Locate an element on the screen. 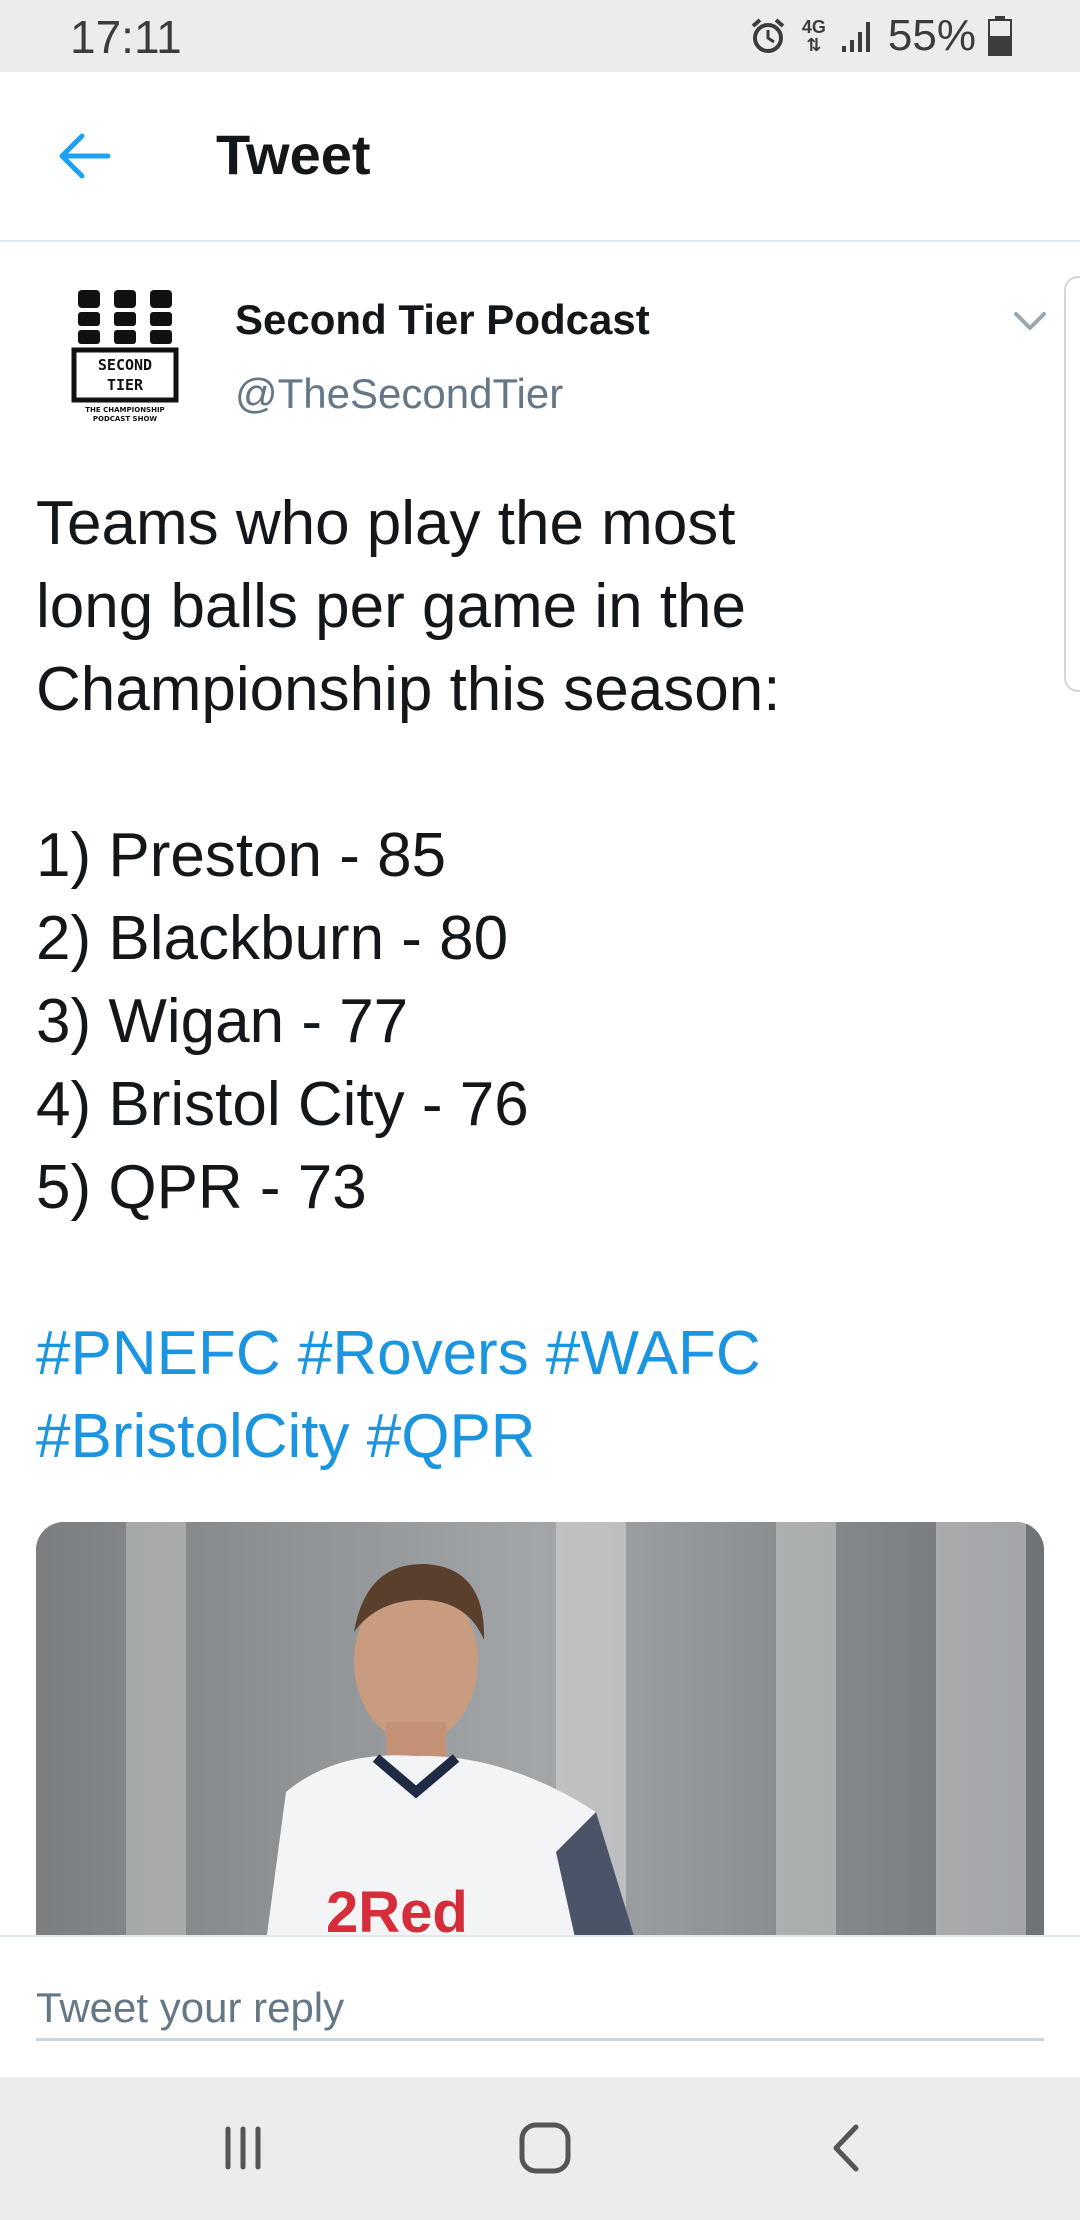  status-icons: 4G ⇅ 55% is located at coordinates (880, 36).